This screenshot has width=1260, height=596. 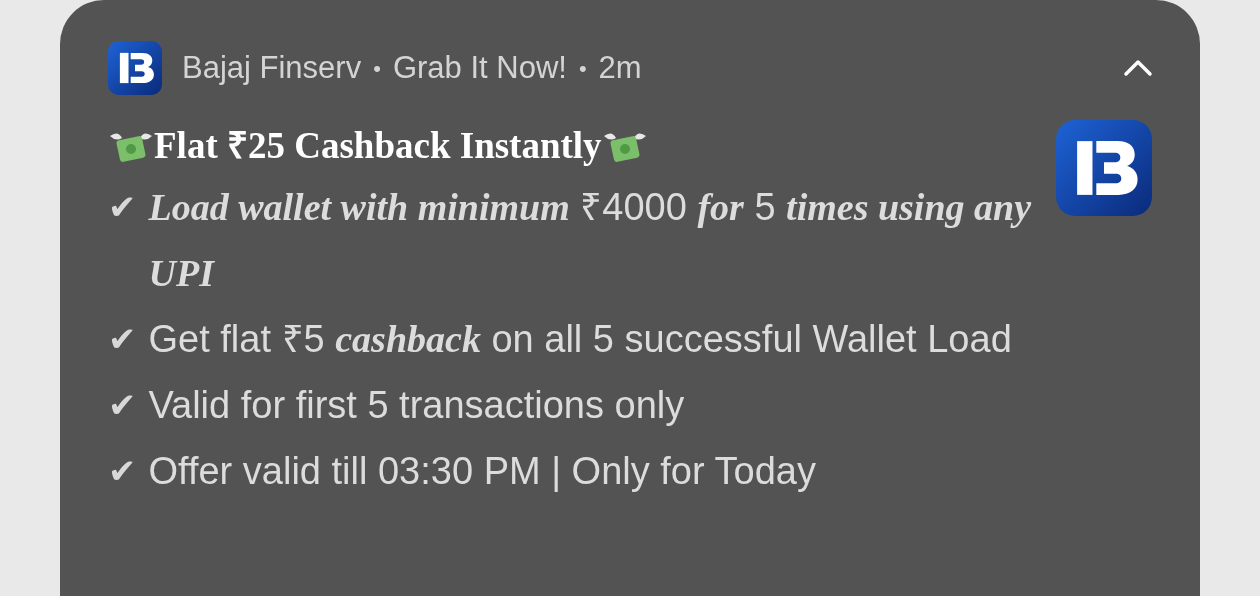 What do you see at coordinates (1138, 68) in the screenshot?
I see `chevron-icon` at bounding box center [1138, 68].